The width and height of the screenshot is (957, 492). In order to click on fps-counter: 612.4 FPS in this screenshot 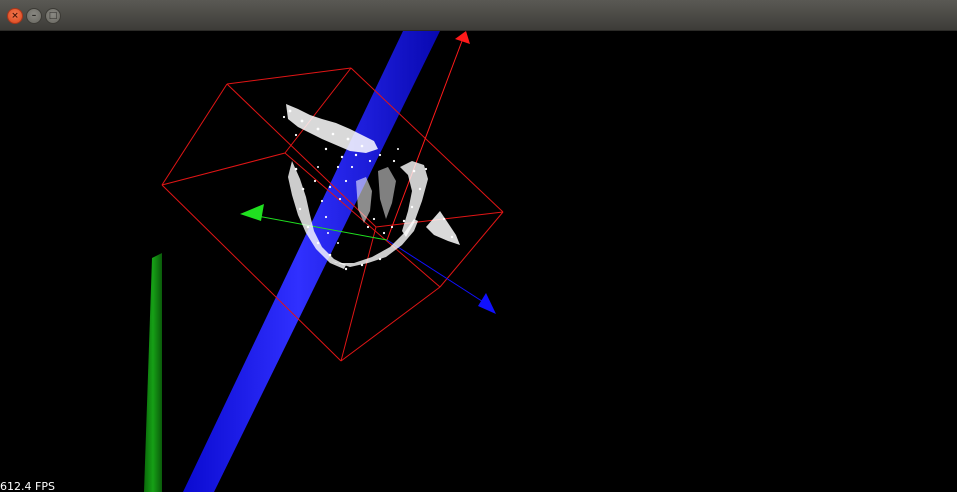, I will do `click(27, 486)`.